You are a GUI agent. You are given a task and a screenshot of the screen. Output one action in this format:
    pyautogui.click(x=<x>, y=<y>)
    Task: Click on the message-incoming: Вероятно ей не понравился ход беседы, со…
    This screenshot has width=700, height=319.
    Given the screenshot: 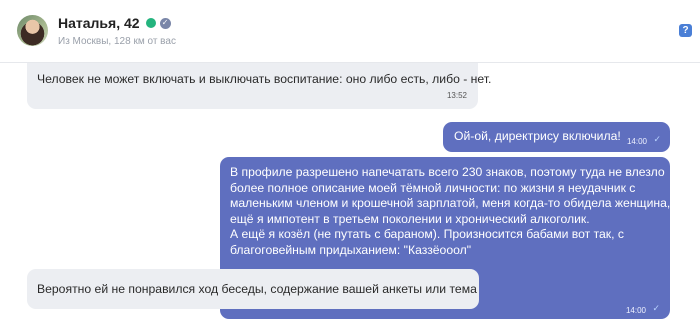 What is the action you would take?
    pyautogui.click(x=253, y=289)
    